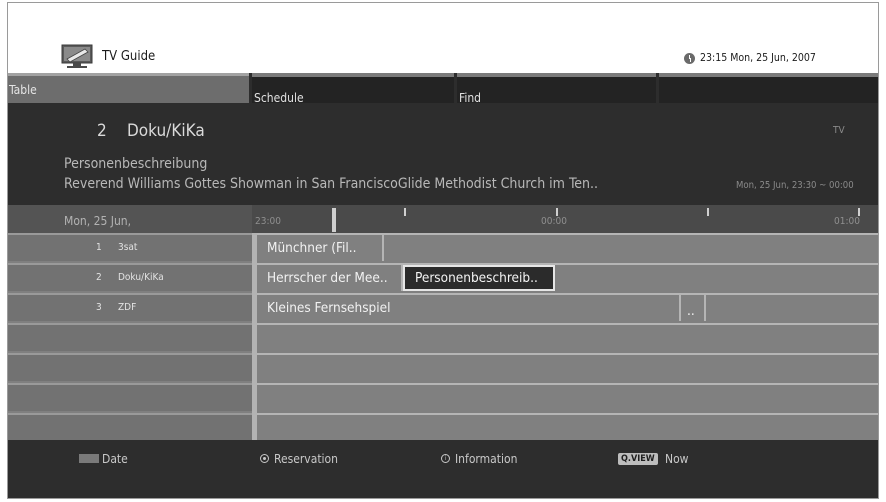 Image resolution: width=886 pixels, height=502 pixels. What do you see at coordinates (268, 221) in the screenshot?
I see `time-label: 23:00` at bounding box center [268, 221].